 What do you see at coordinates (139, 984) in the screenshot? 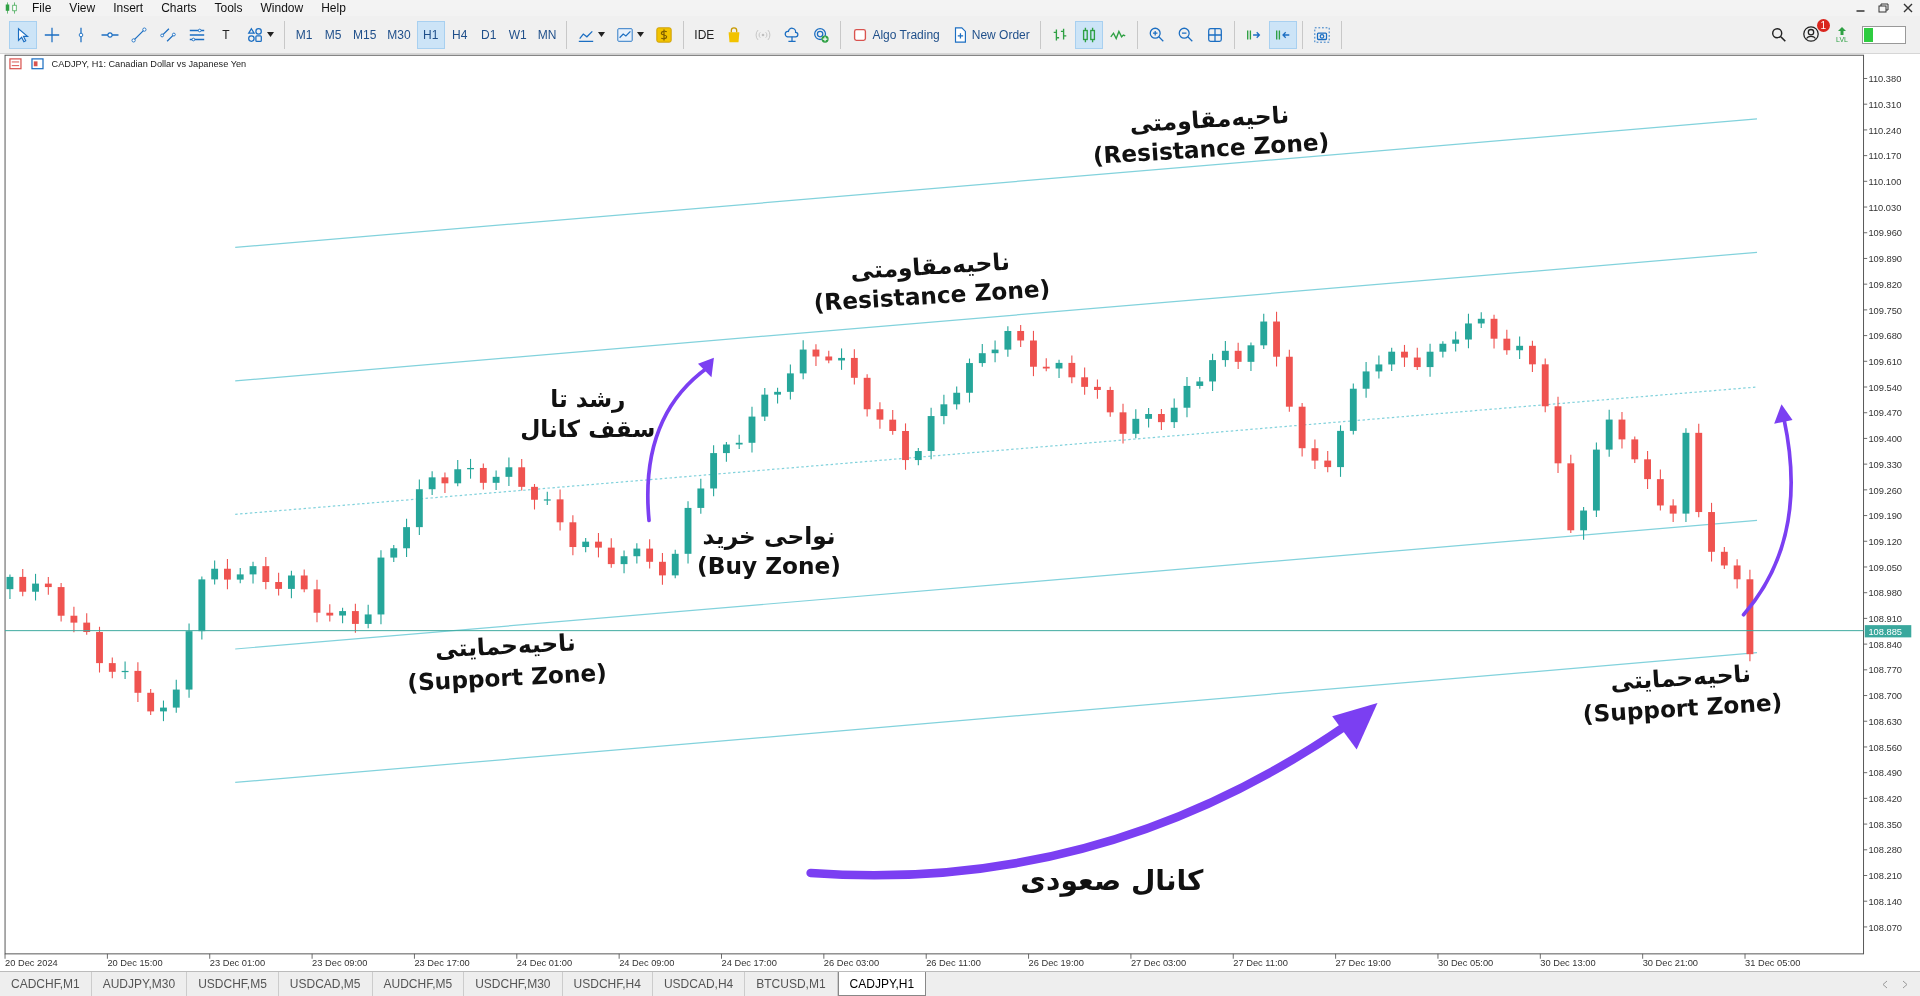
I see `chart-tab: AUDJPY,M30` at bounding box center [139, 984].